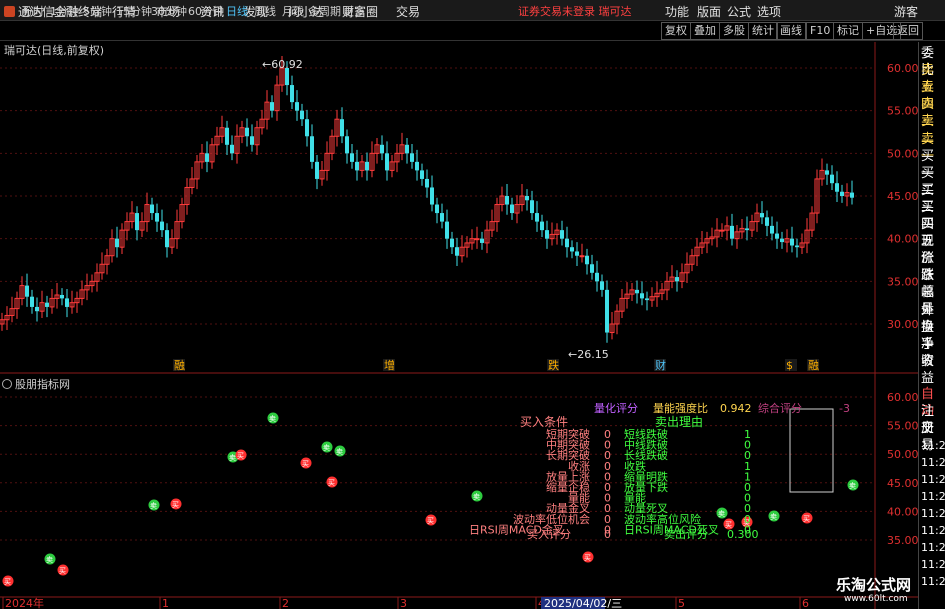  Describe the element at coordinates (902, 153) in the screenshot. I see `price-axis-label: 50.00` at that location.